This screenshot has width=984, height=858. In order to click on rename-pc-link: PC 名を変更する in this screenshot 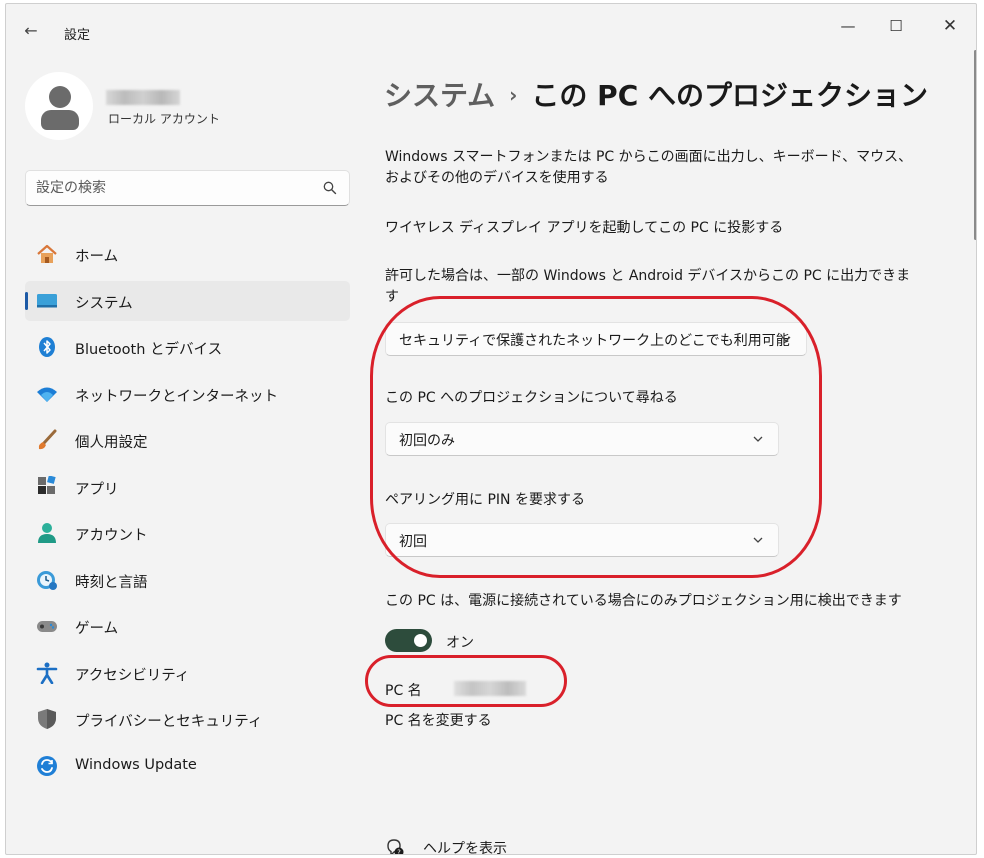, I will do `click(438, 720)`.